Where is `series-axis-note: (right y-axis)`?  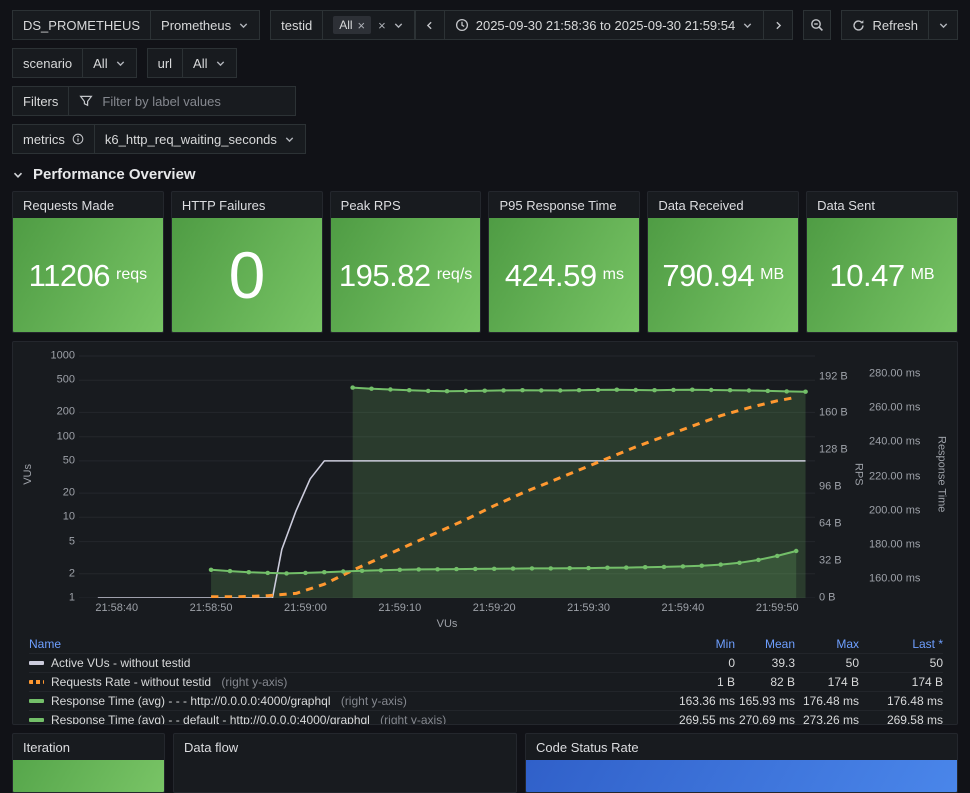 series-axis-note: (right y-axis) is located at coordinates (411, 719).